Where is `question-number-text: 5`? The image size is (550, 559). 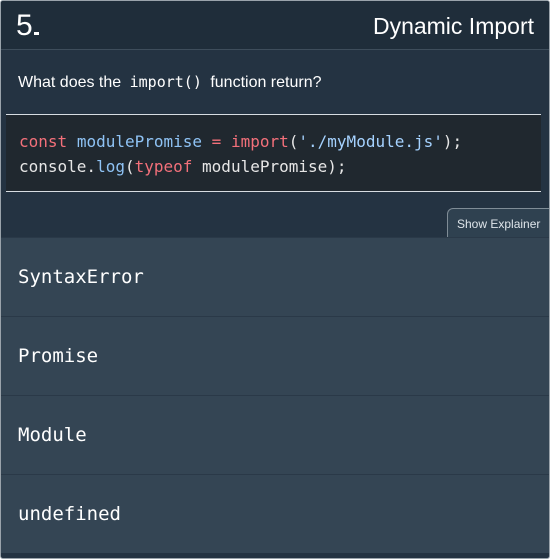
question-number-text: 5 is located at coordinates (24, 25).